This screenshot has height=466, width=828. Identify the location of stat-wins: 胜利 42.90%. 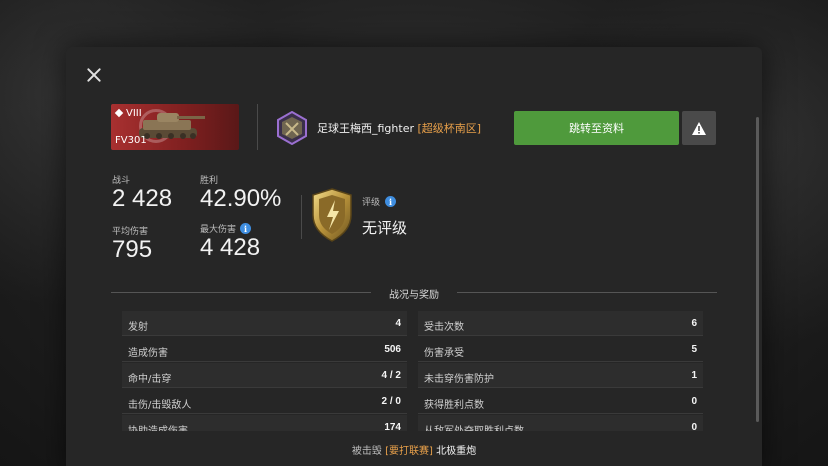
(240, 192).